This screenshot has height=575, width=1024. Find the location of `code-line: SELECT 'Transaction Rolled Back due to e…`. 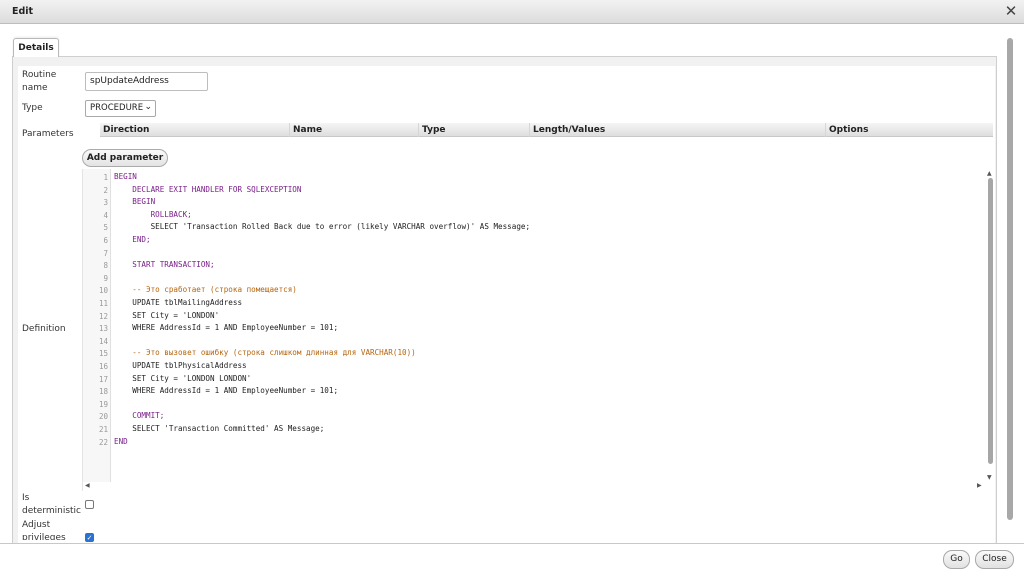

code-line: SELECT 'Transaction Rolled Back due to e… is located at coordinates (322, 226).